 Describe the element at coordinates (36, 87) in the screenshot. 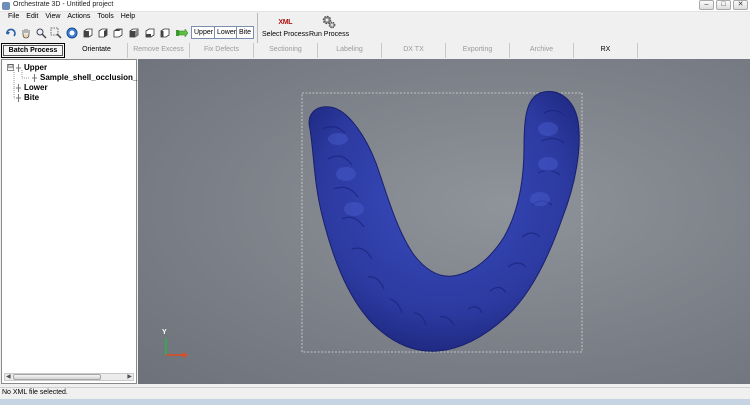

I see `tree-item-label: Lower` at that location.